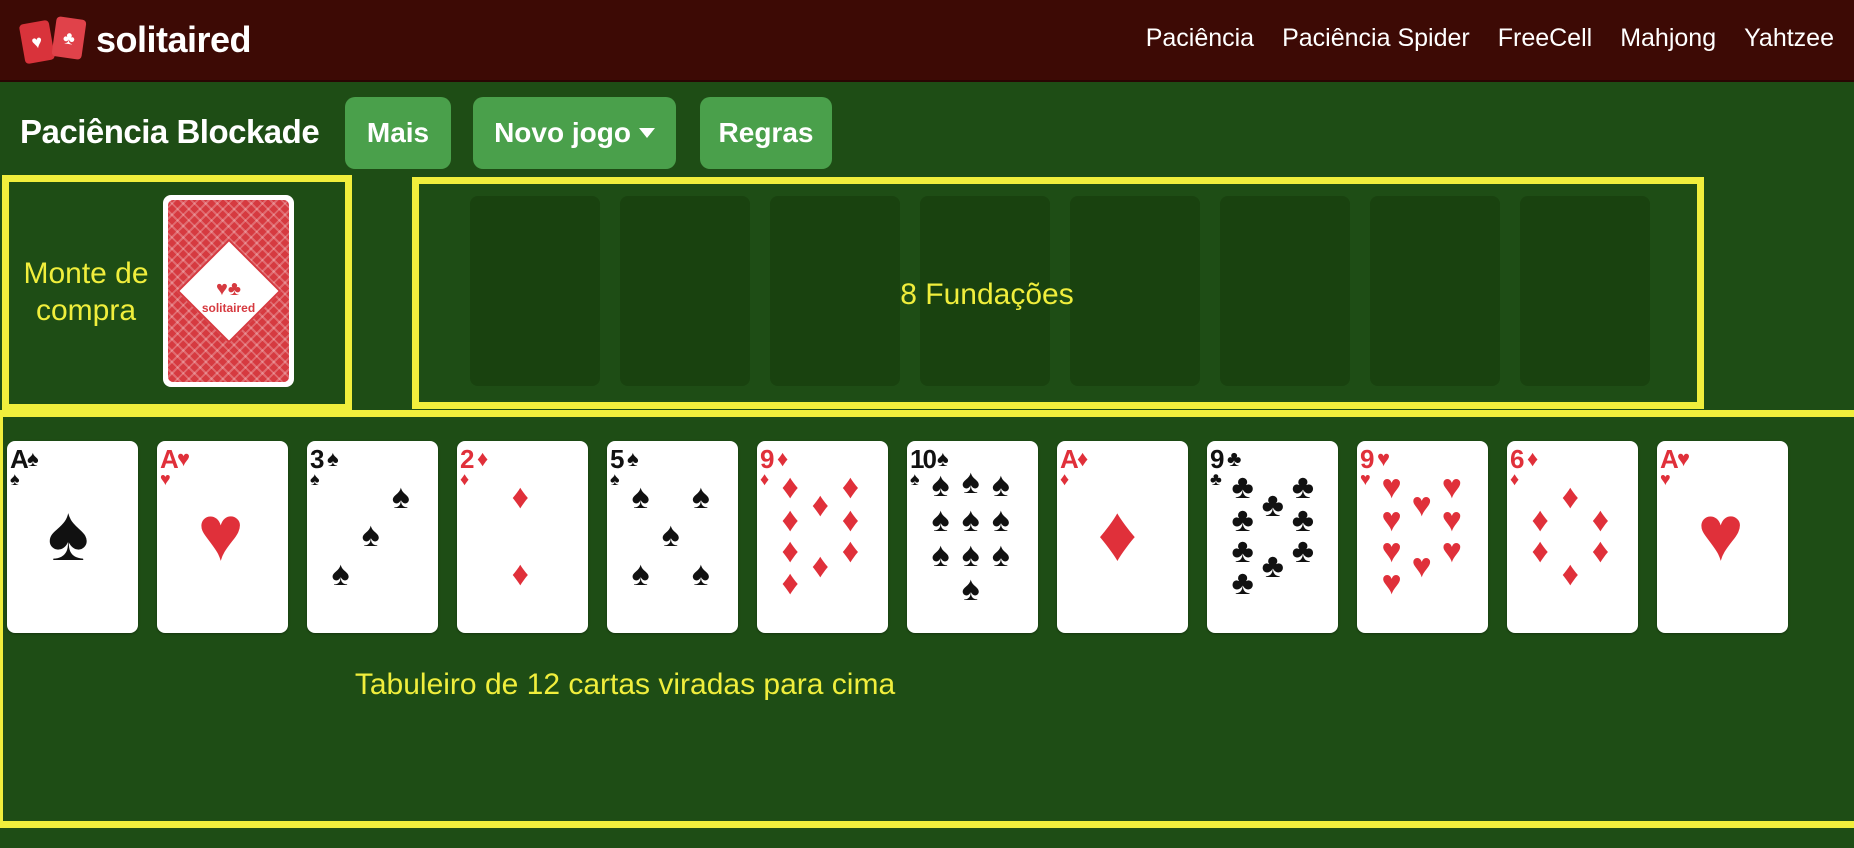 This screenshot has width=1854, height=848. Describe the element at coordinates (174, 39) in the screenshot. I see `logo-text: solitaired` at that location.